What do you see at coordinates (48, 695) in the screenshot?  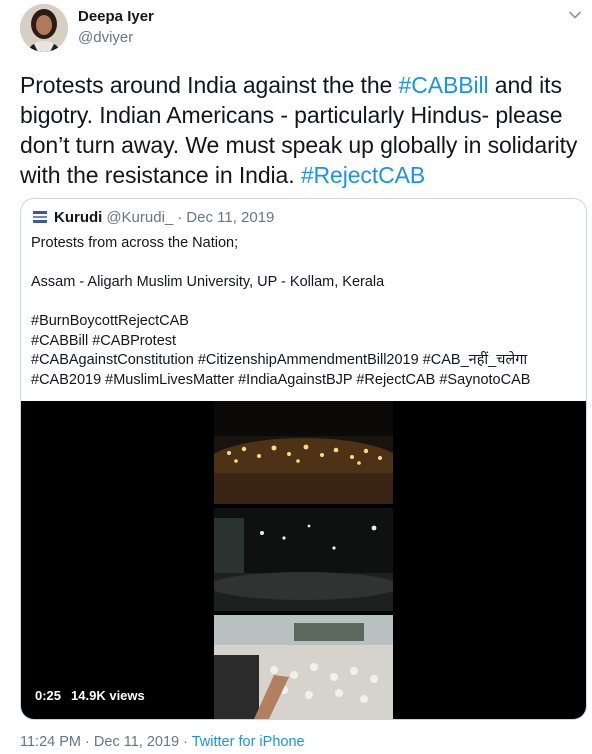 I see `video-duration: 0:25` at bounding box center [48, 695].